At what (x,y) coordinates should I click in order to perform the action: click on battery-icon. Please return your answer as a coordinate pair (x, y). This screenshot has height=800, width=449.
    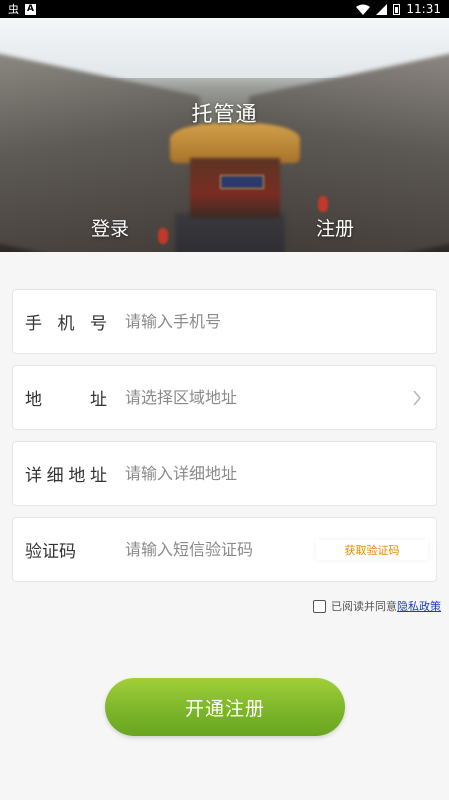
    Looking at the image, I should click on (397, 9).